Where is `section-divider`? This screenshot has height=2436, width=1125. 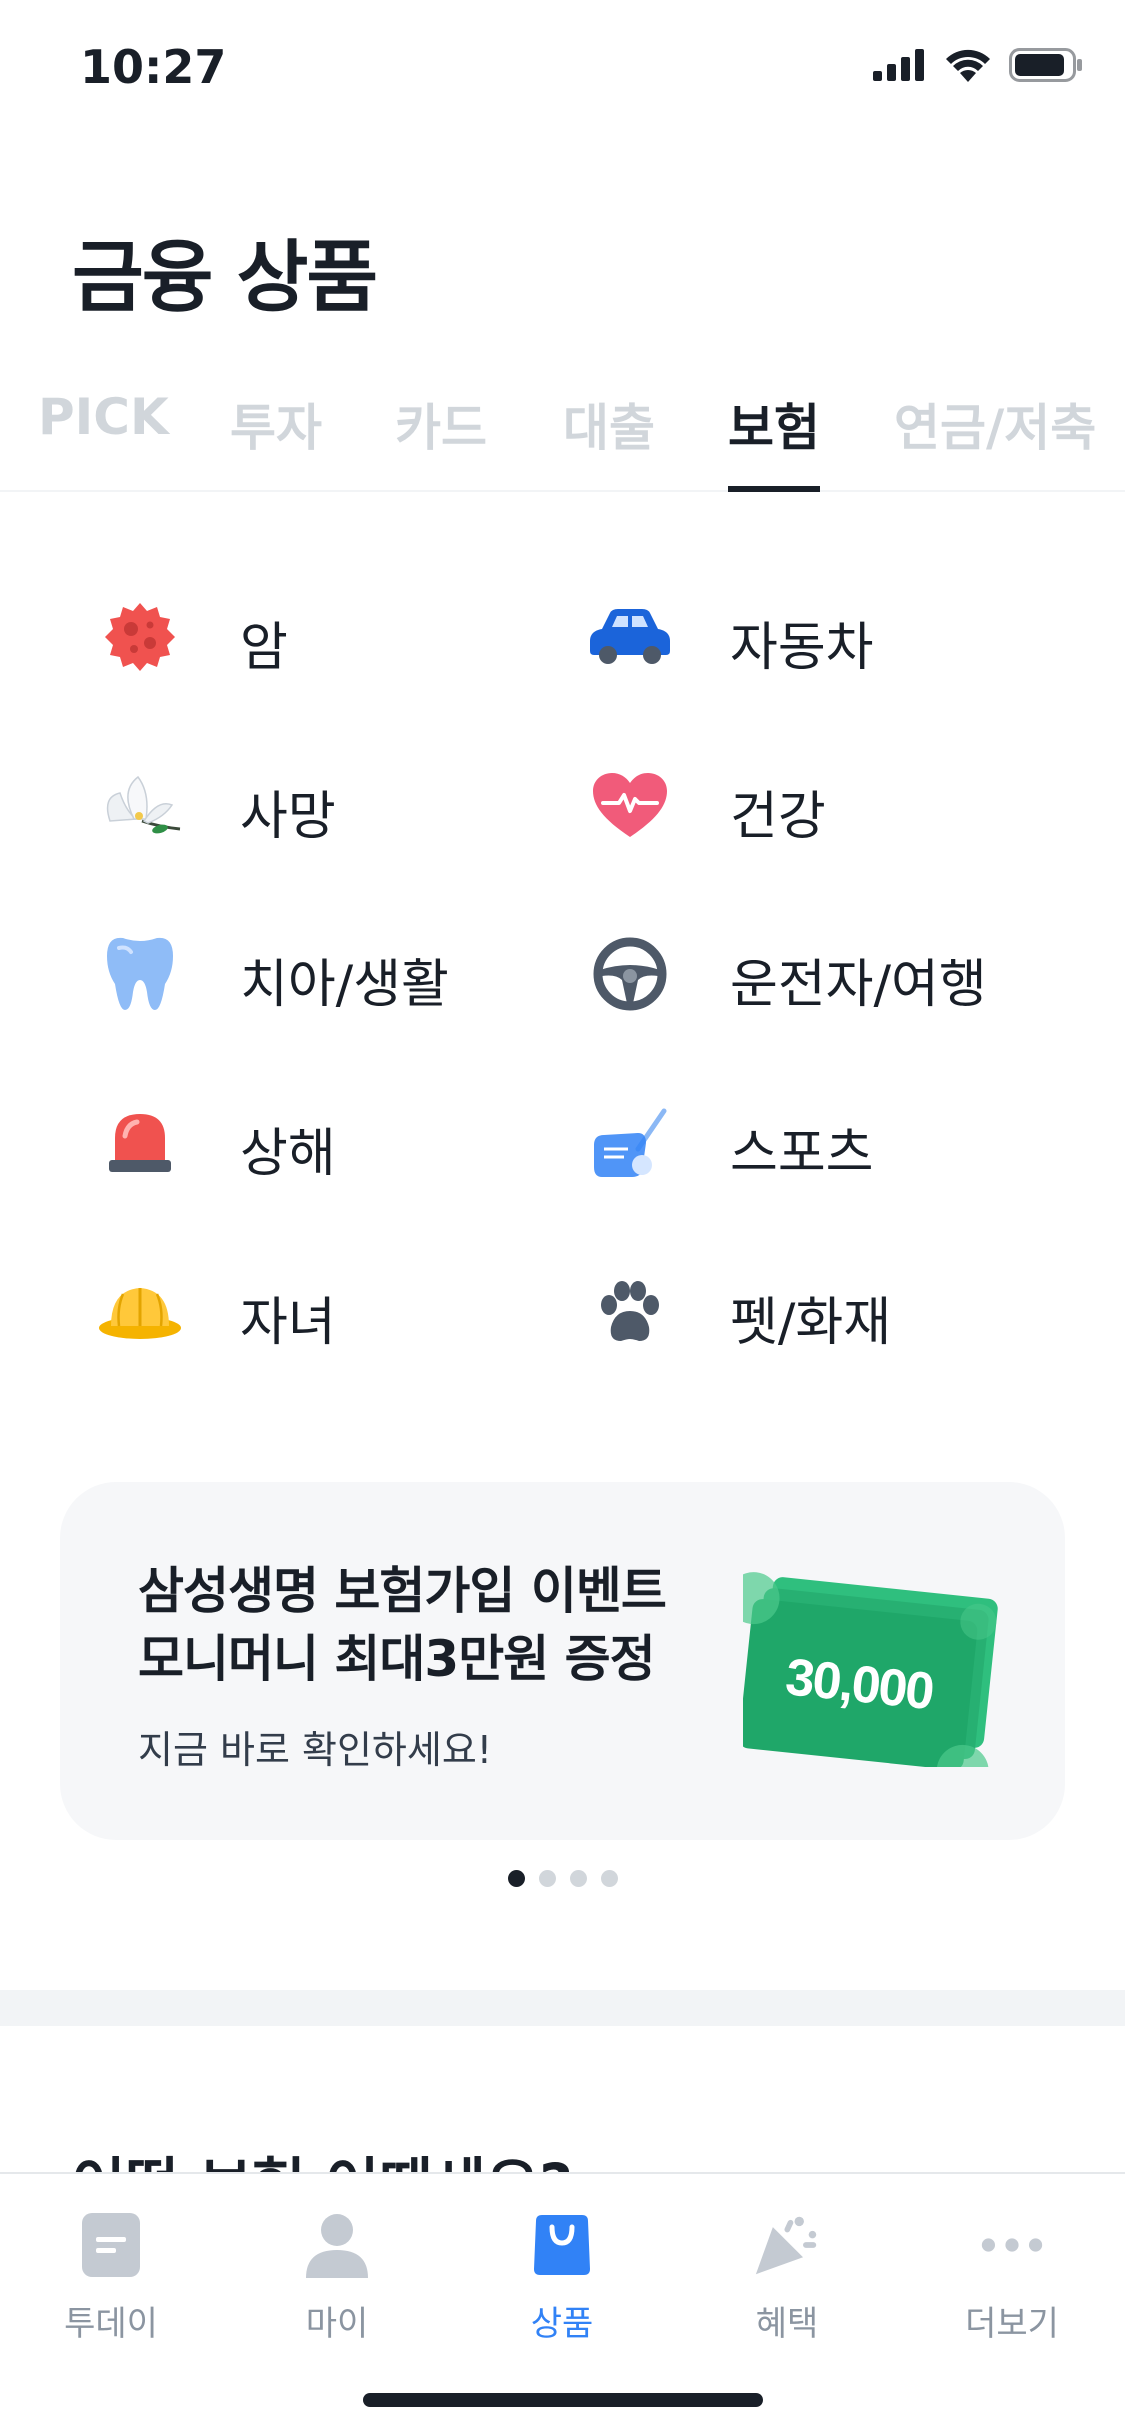 section-divider is located at coordinates (562, 2008).